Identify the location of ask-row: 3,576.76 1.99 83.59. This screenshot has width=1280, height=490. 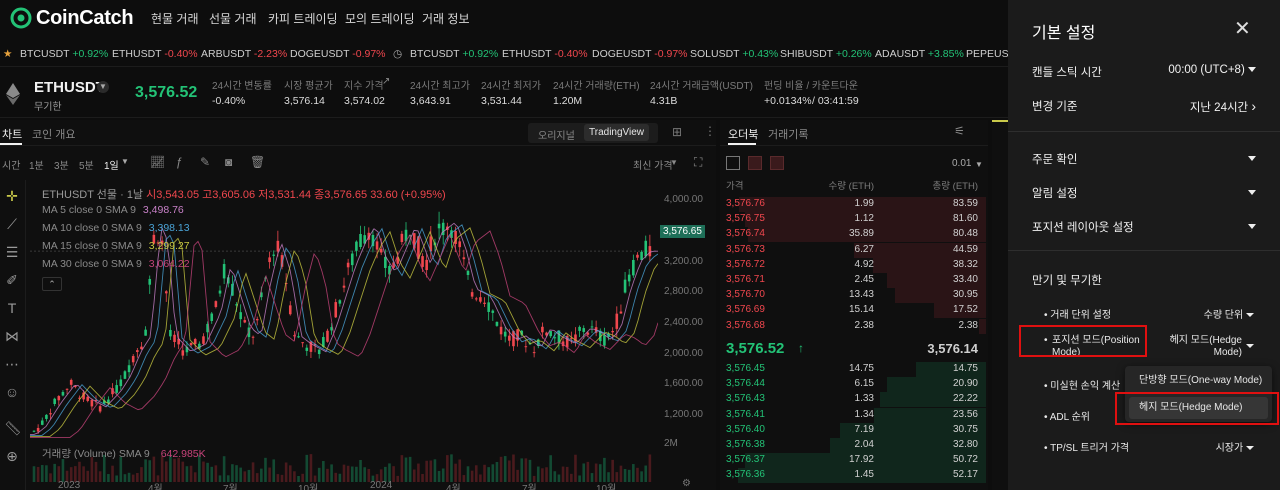
(853, 204).